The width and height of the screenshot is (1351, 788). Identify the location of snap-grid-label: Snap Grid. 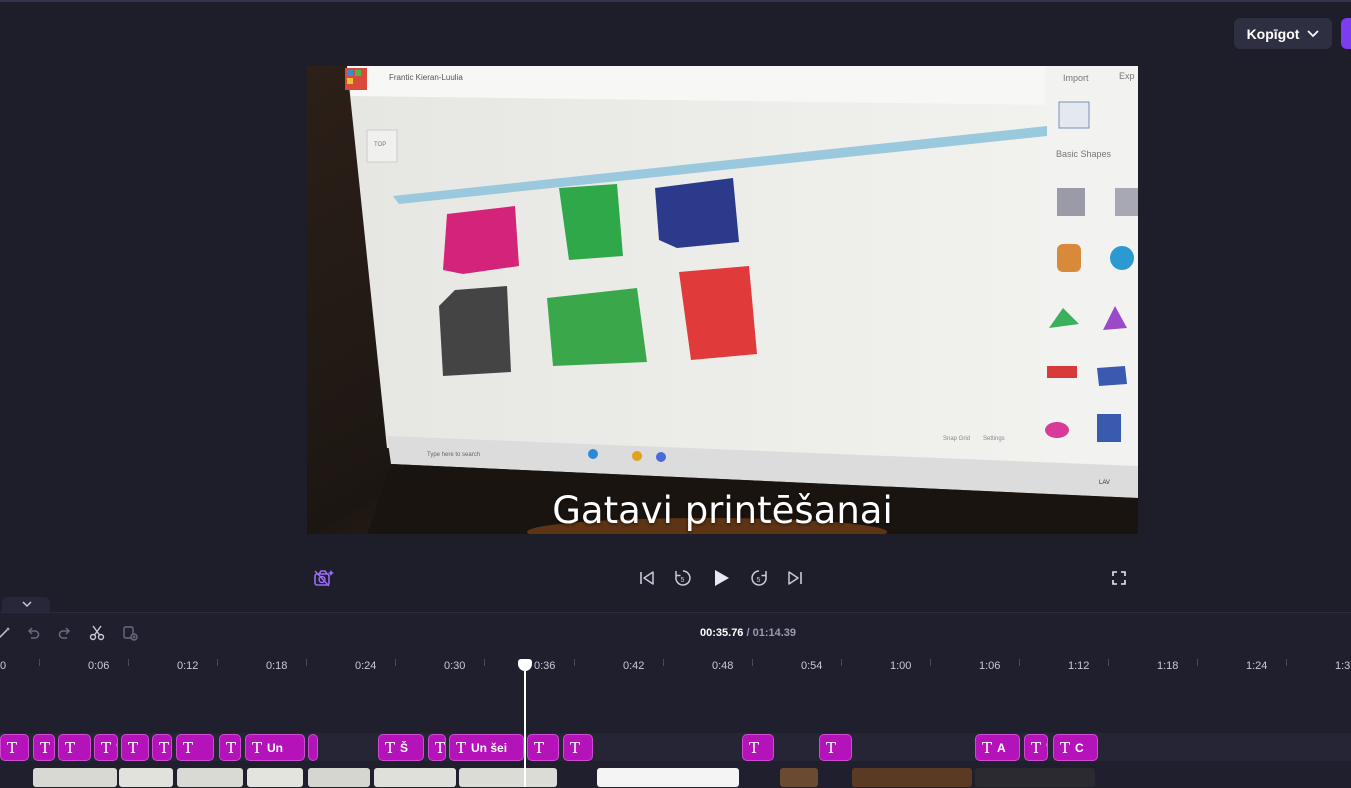
(956, 439).